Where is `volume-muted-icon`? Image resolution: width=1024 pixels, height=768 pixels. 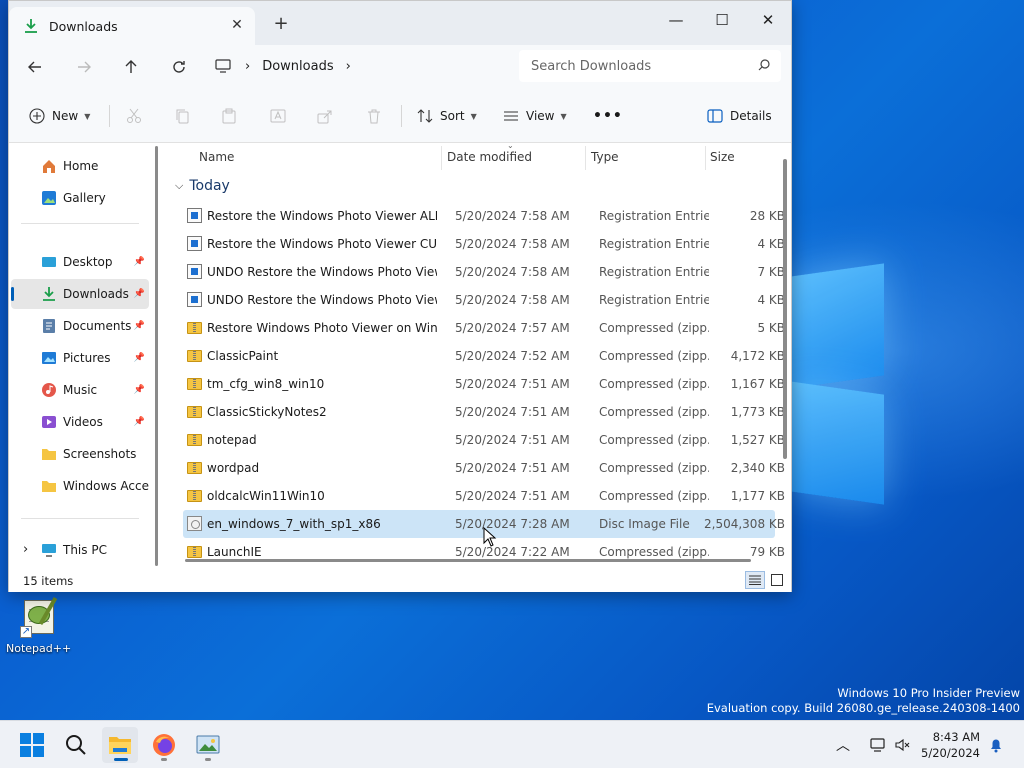
volume-muted-icon is located at coordinates (902, 745).